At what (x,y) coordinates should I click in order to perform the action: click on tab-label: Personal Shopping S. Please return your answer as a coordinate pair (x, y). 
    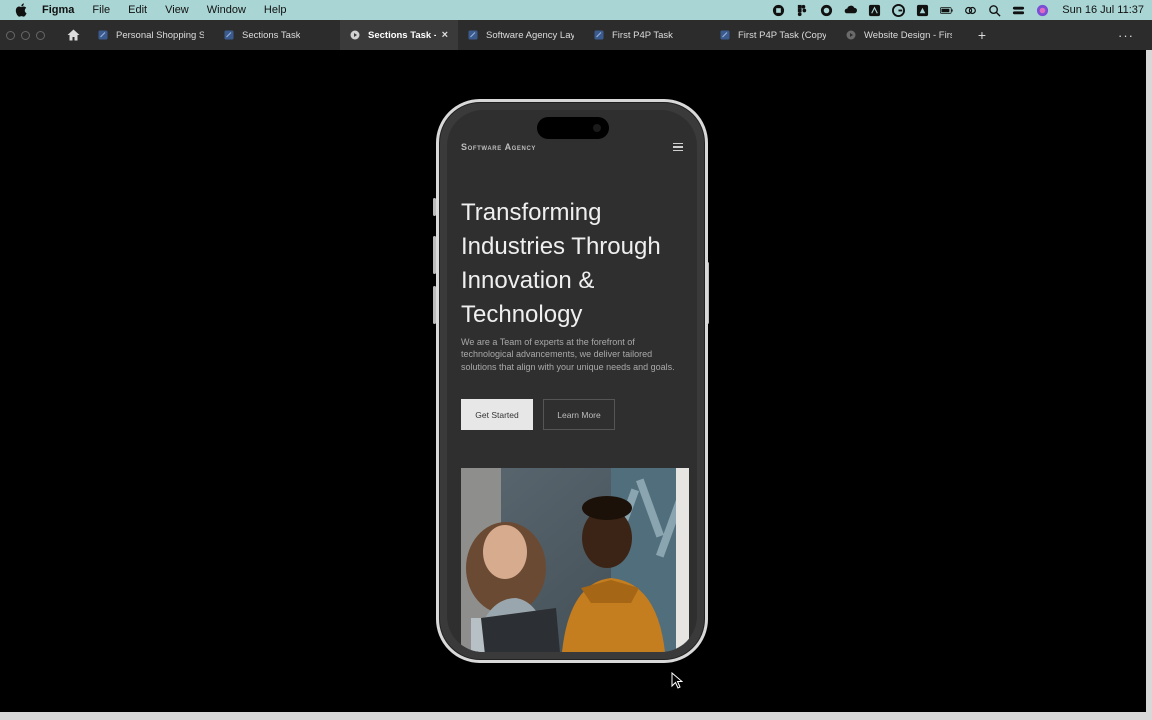
    Looking at the image, I should click on (160, 35).